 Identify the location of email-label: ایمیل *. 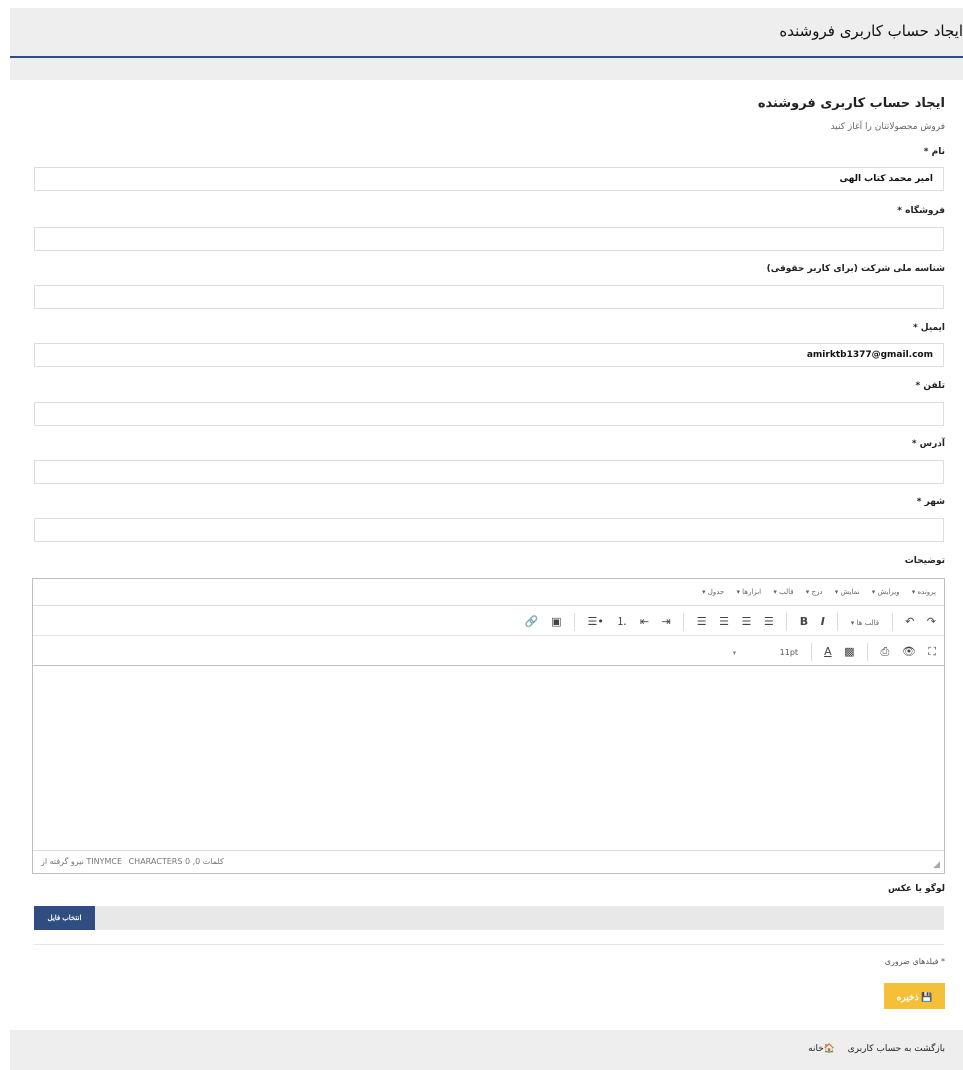
(928, 328).